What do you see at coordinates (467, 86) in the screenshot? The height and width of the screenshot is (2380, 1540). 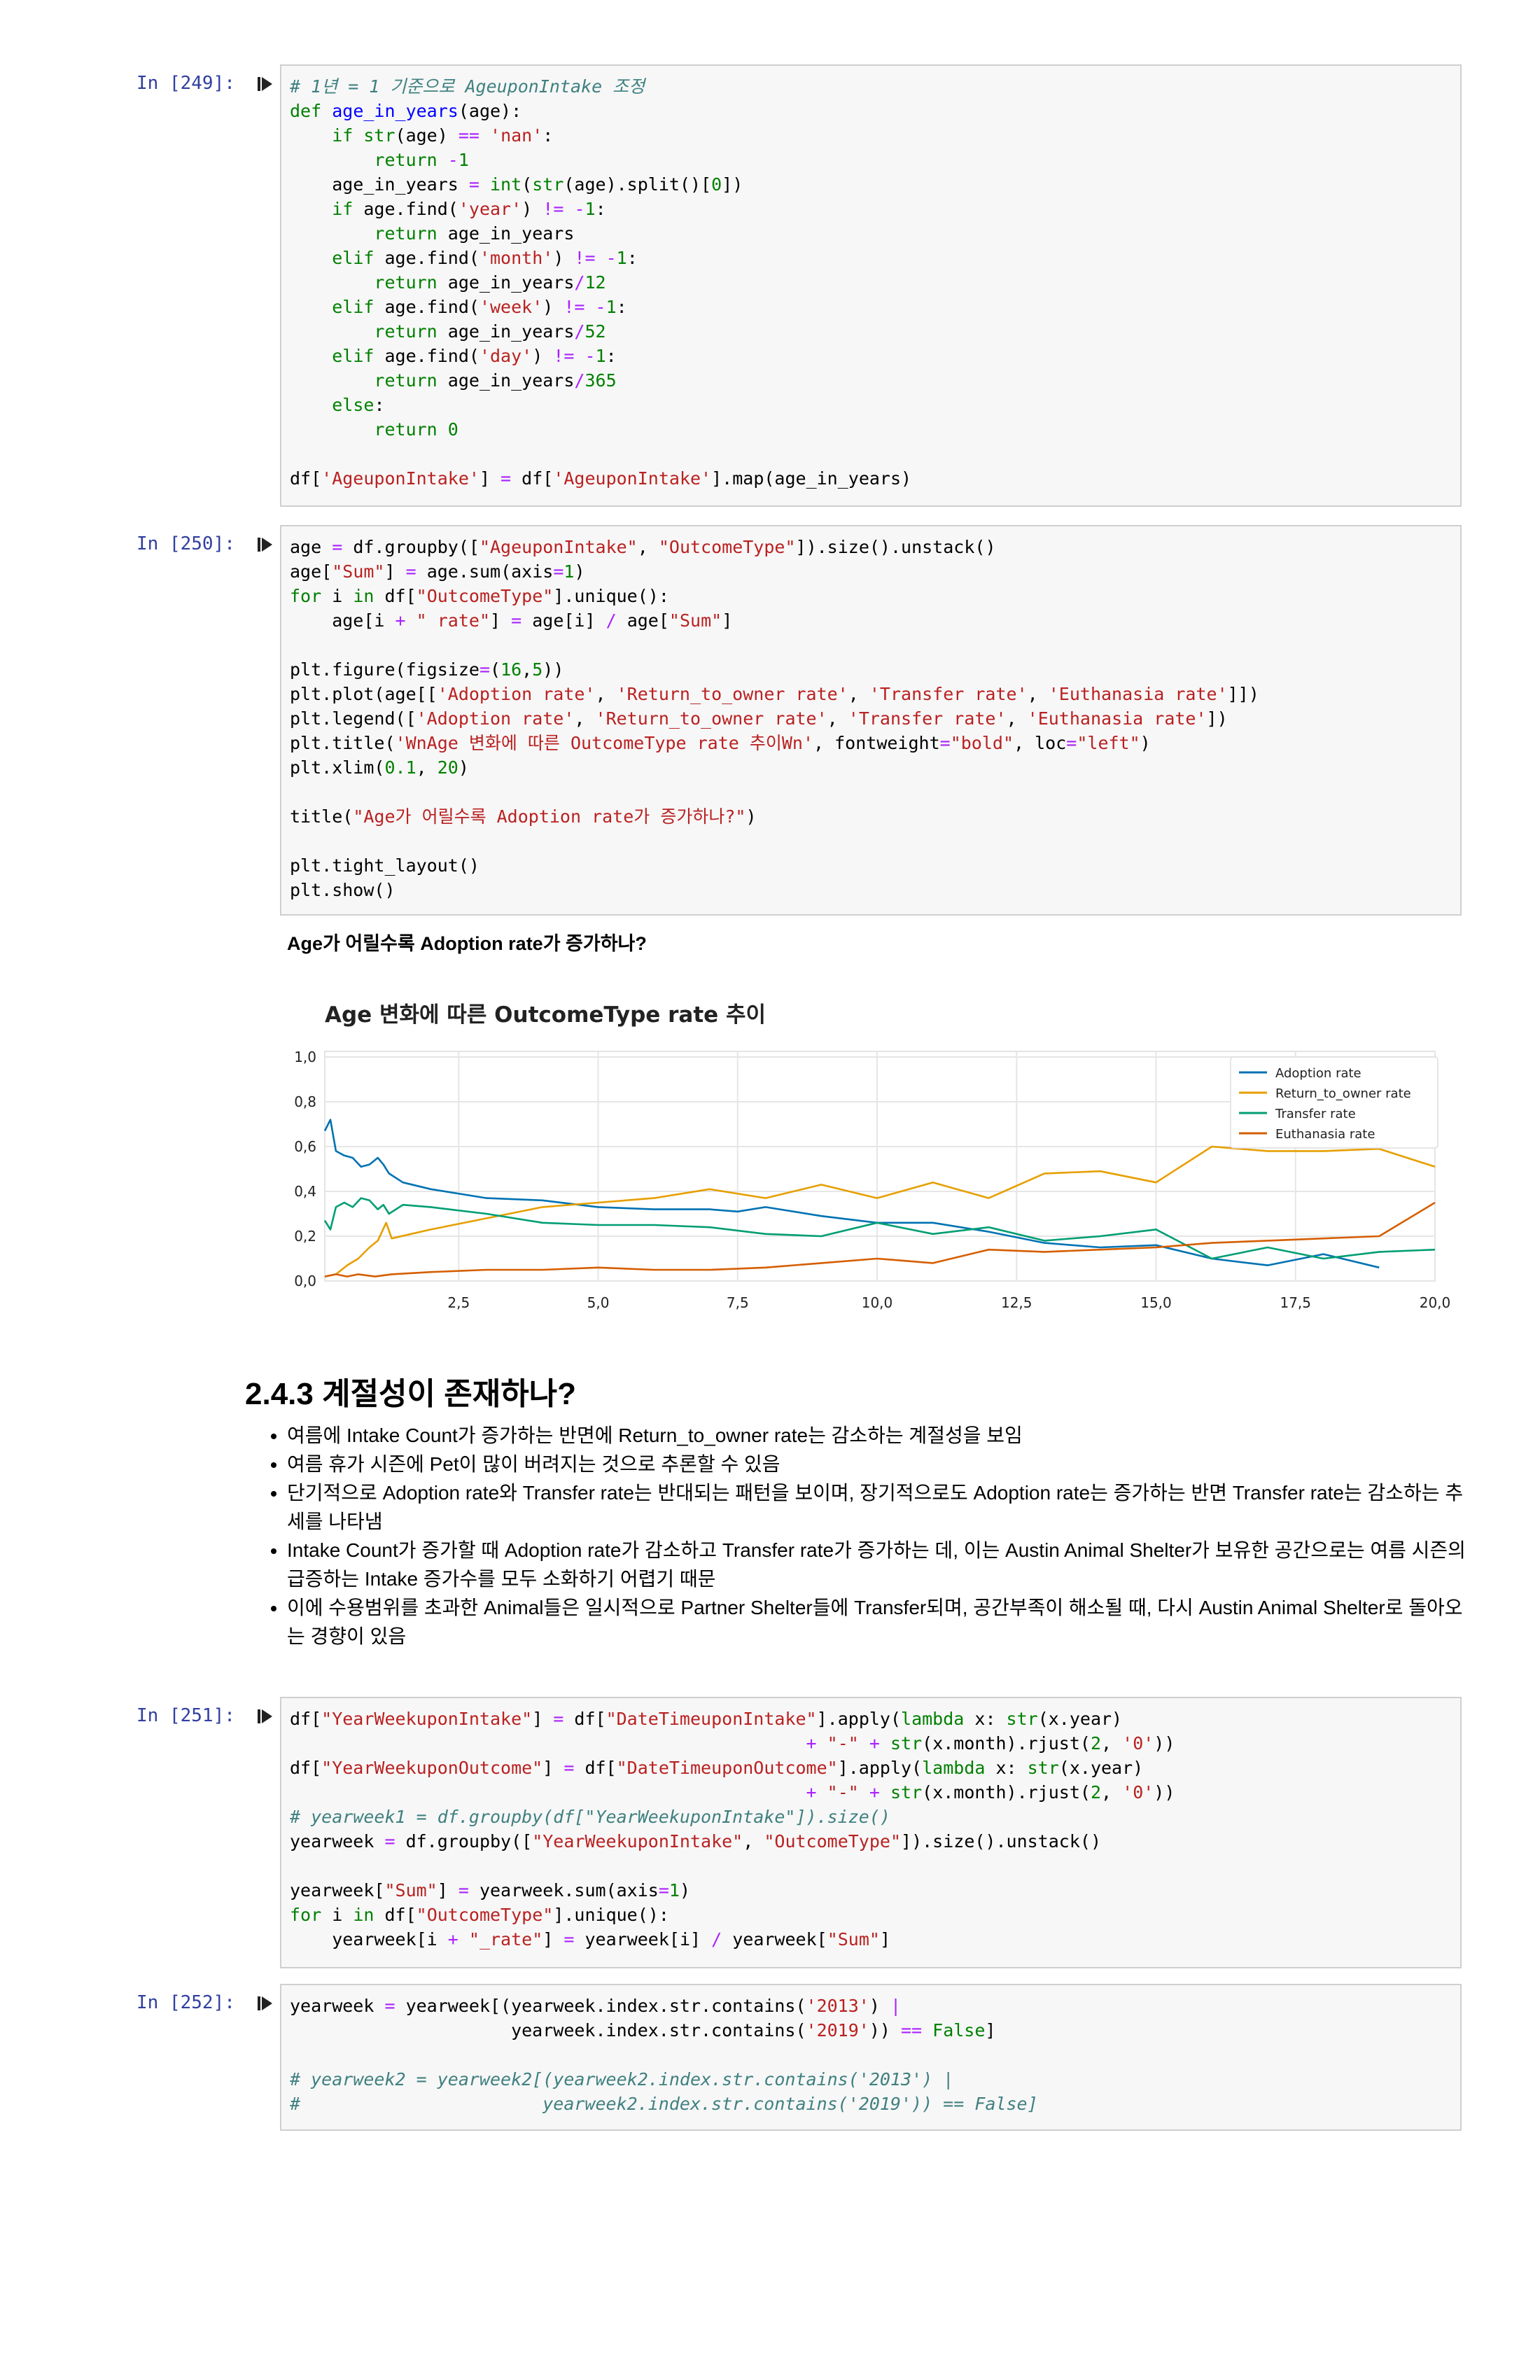 I see `code-line: # 1년 = 1 기준으로 AgeuponIntake 조정` at bounding box center [467, 86].